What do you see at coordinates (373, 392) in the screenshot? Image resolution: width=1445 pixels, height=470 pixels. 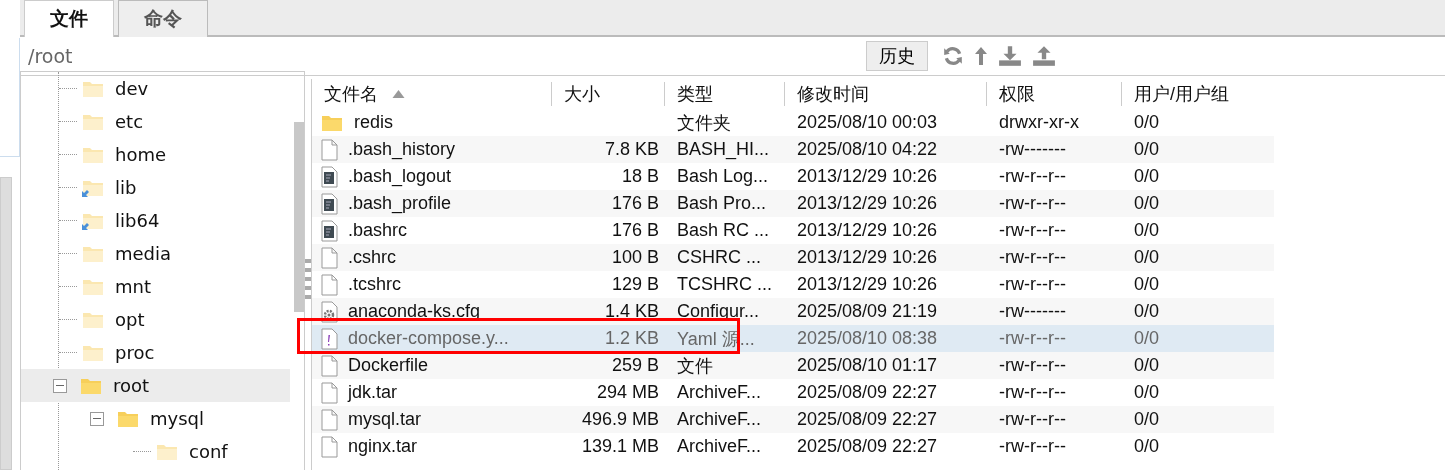 I see `file-name: jdk.tar` at bounding box center [373, 392].